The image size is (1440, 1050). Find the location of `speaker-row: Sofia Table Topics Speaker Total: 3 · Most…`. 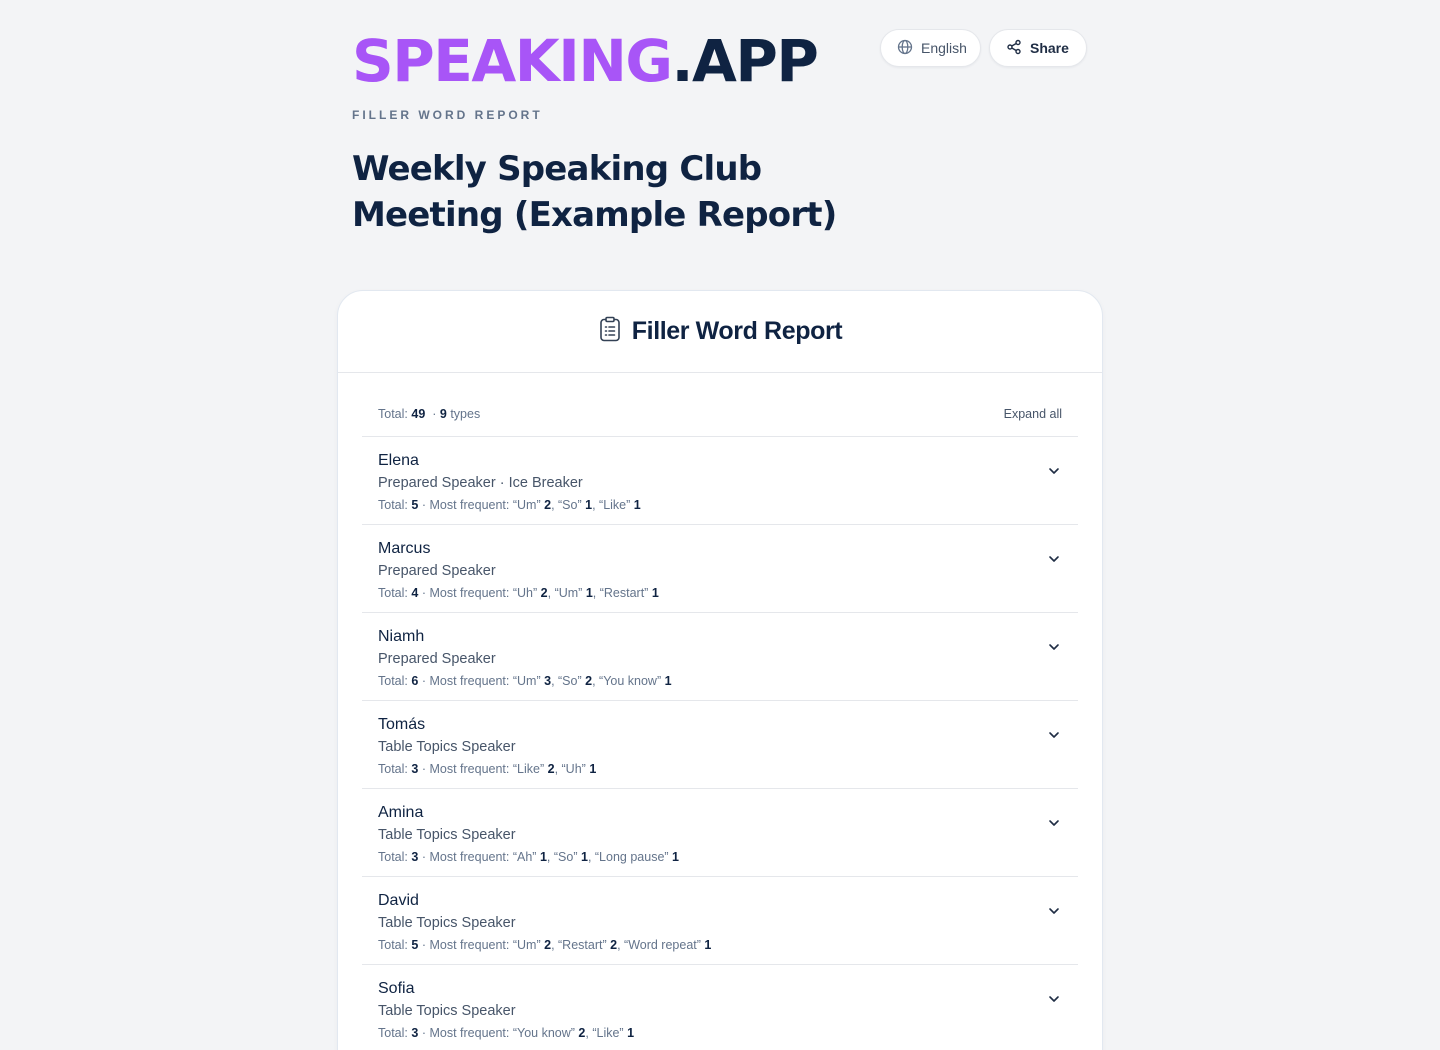

speaker-row: Sofia Table Topics Speaker Total: 3 · Most… is located at coordinates (720, 1007).